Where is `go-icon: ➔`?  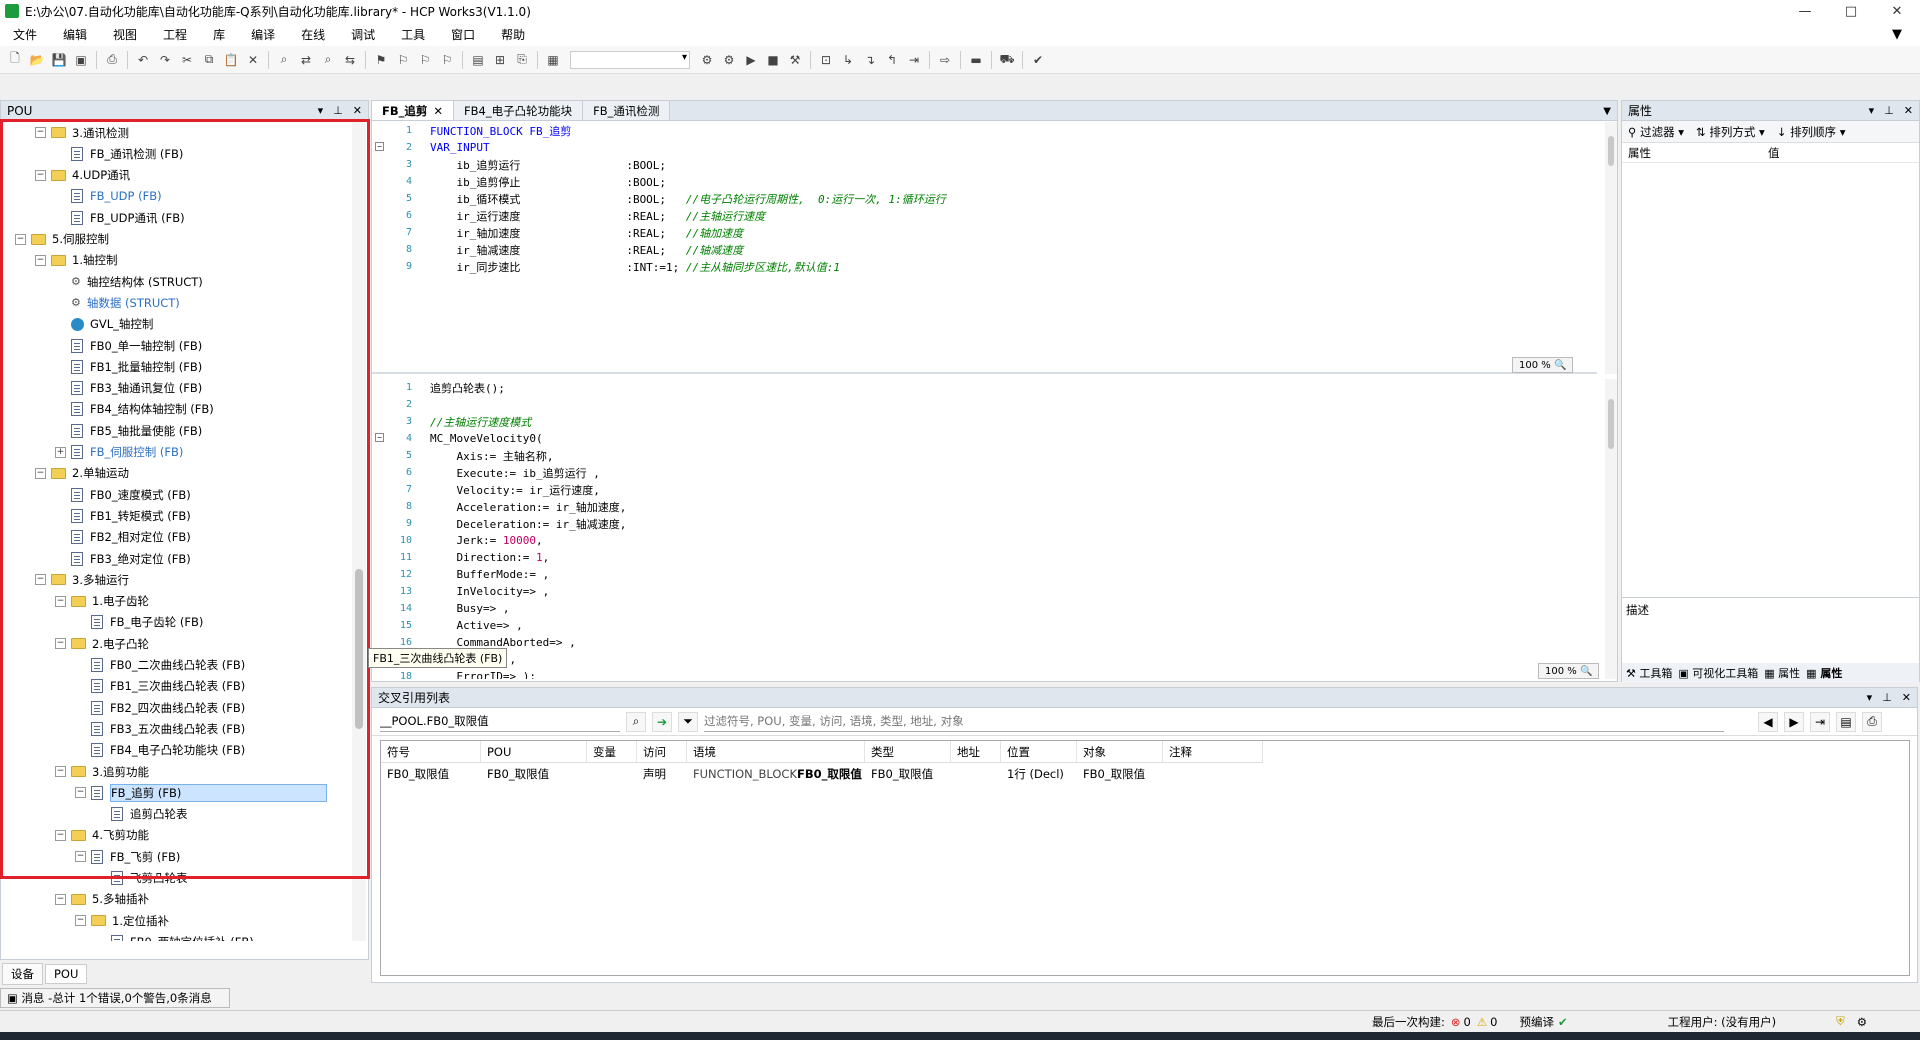
go-icon: ➔ is located at coordinates (662, 721).